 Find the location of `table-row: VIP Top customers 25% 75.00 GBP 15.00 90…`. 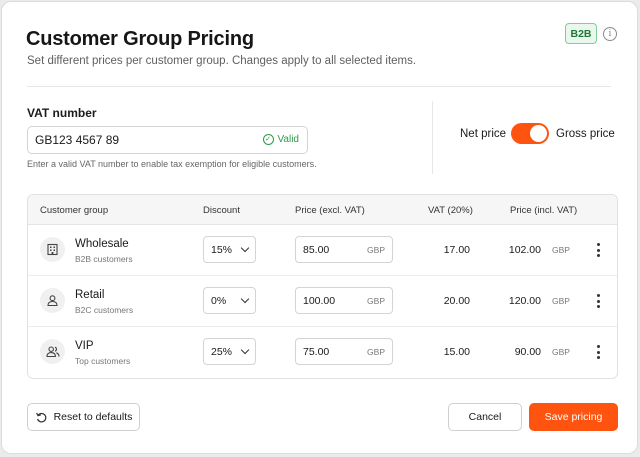

table-row: VIP Top customers 25% 75.00 GBP 15.00 90… is located at coordinates (322, 352).